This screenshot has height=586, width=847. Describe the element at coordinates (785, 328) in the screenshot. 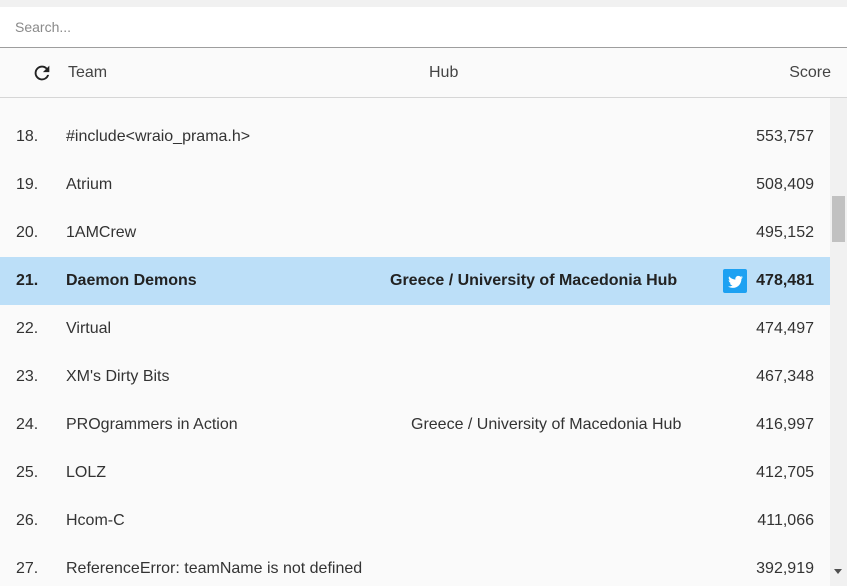

I see `score: 474,497` at that location.